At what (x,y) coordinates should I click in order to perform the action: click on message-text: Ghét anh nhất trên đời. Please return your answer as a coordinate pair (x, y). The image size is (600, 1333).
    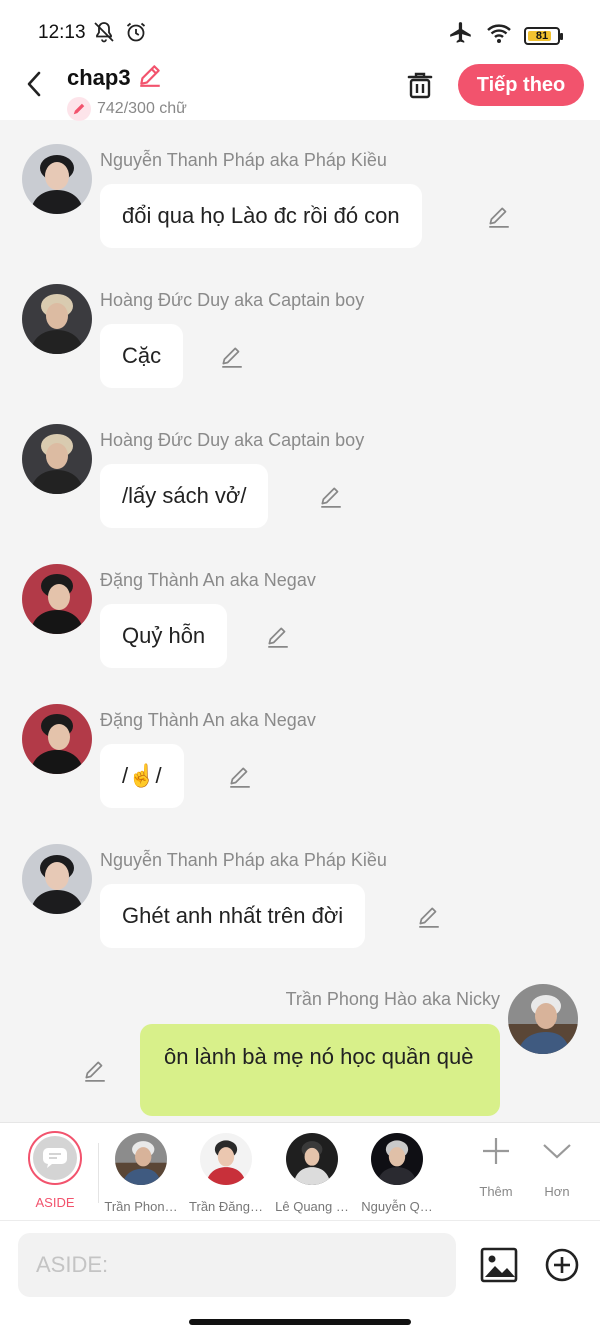
    Looking at the image, I should click on (233, 915).